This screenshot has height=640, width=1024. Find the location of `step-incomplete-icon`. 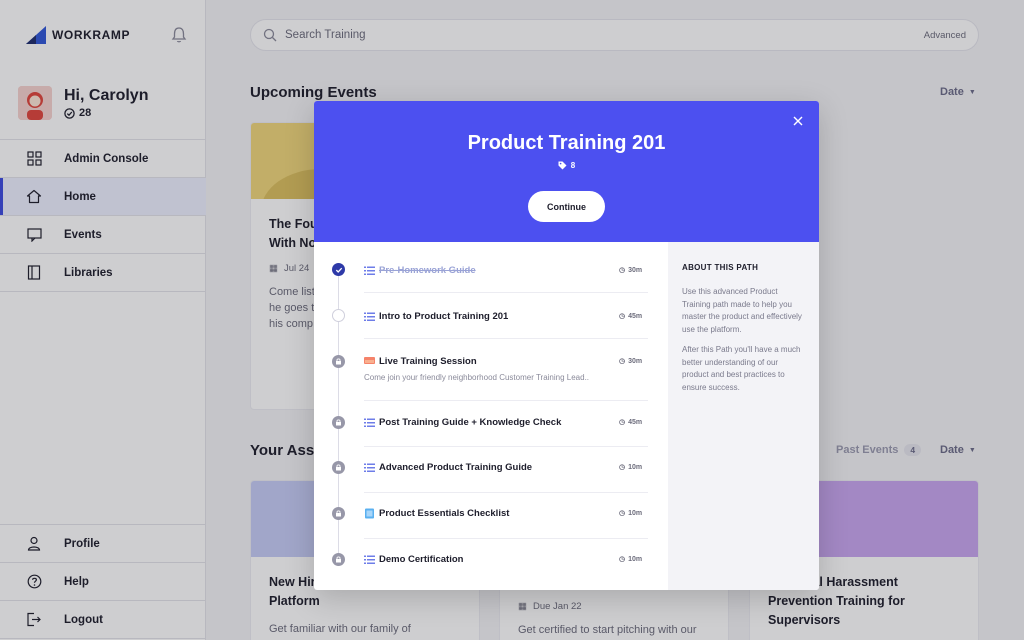

step-incomplete-icon is located at coordinates (338, 315).